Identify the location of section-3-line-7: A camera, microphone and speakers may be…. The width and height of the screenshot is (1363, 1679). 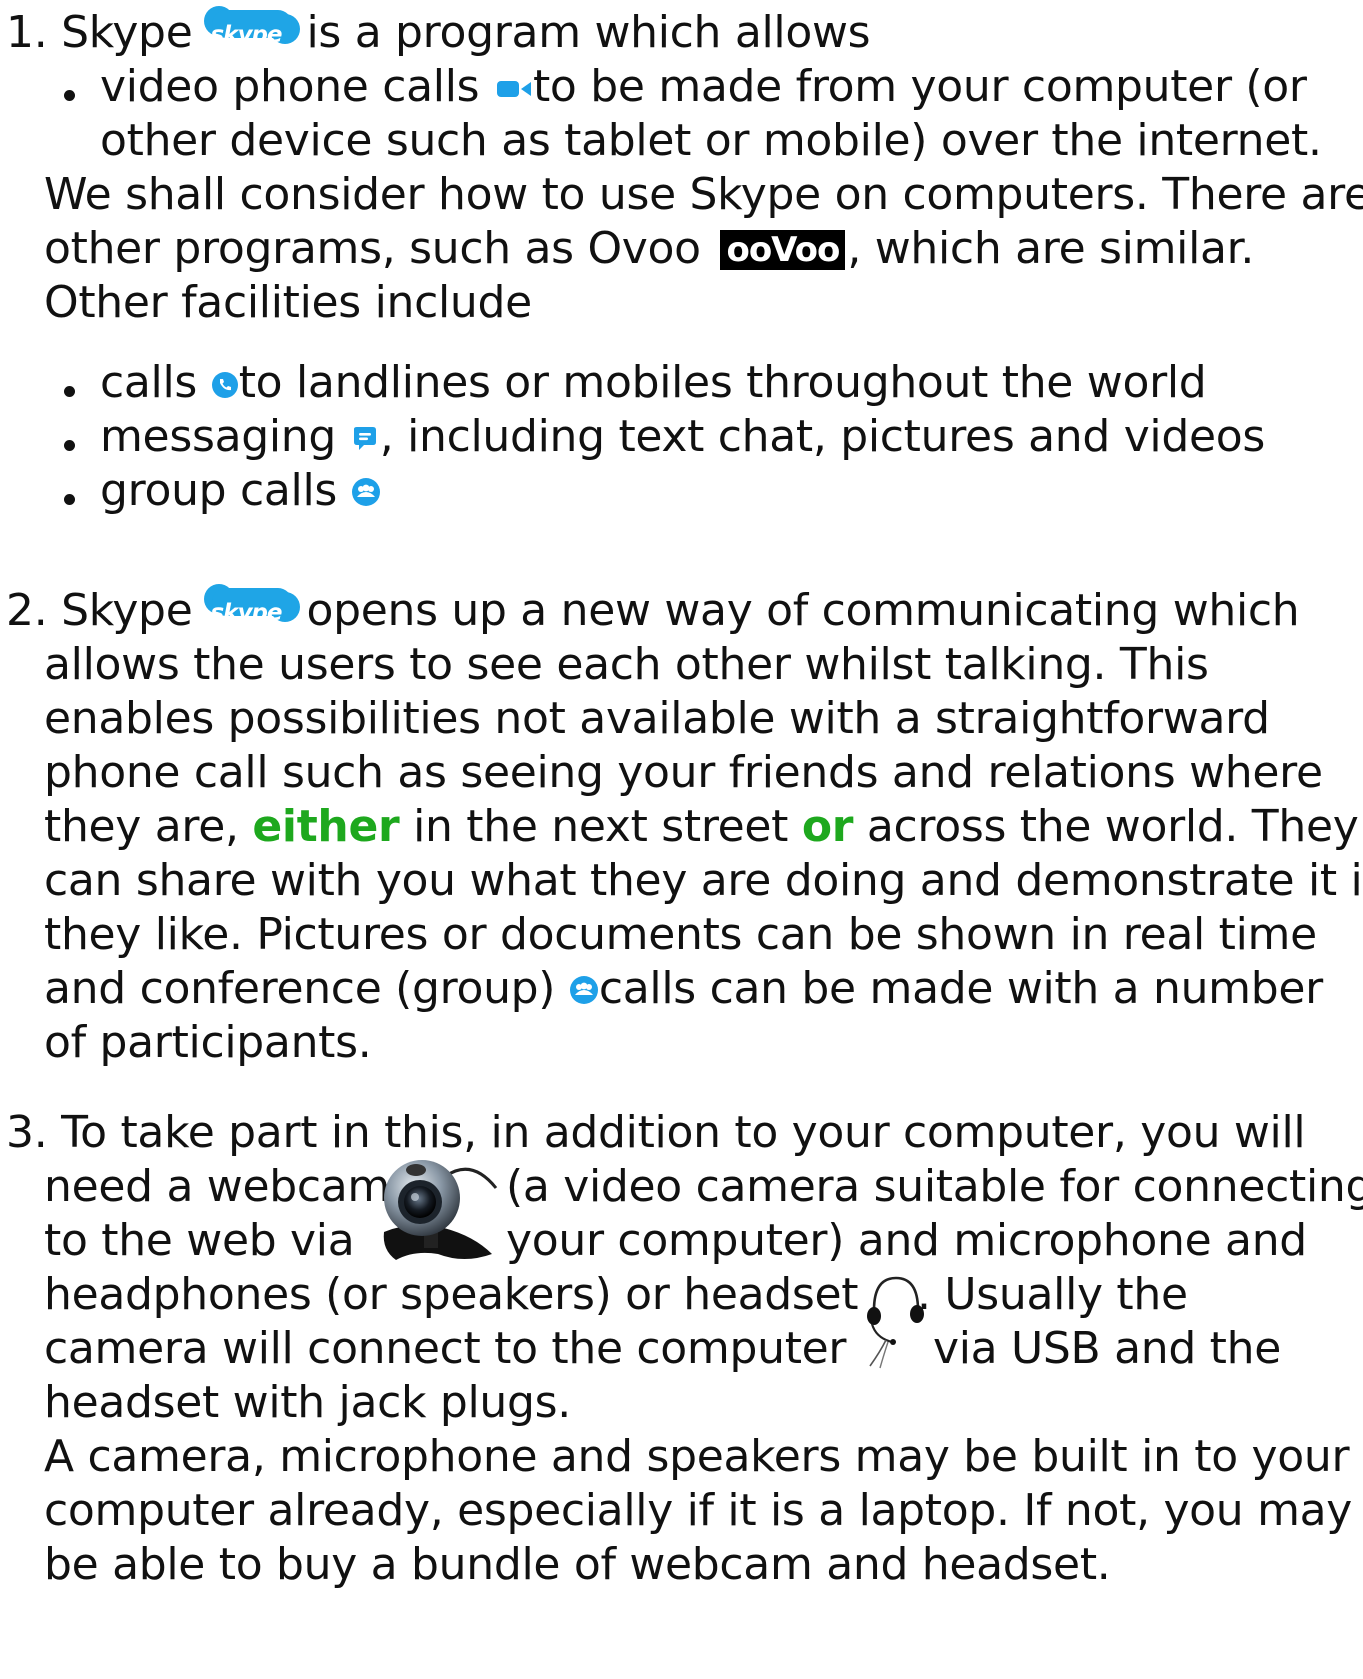
(697, 1456).